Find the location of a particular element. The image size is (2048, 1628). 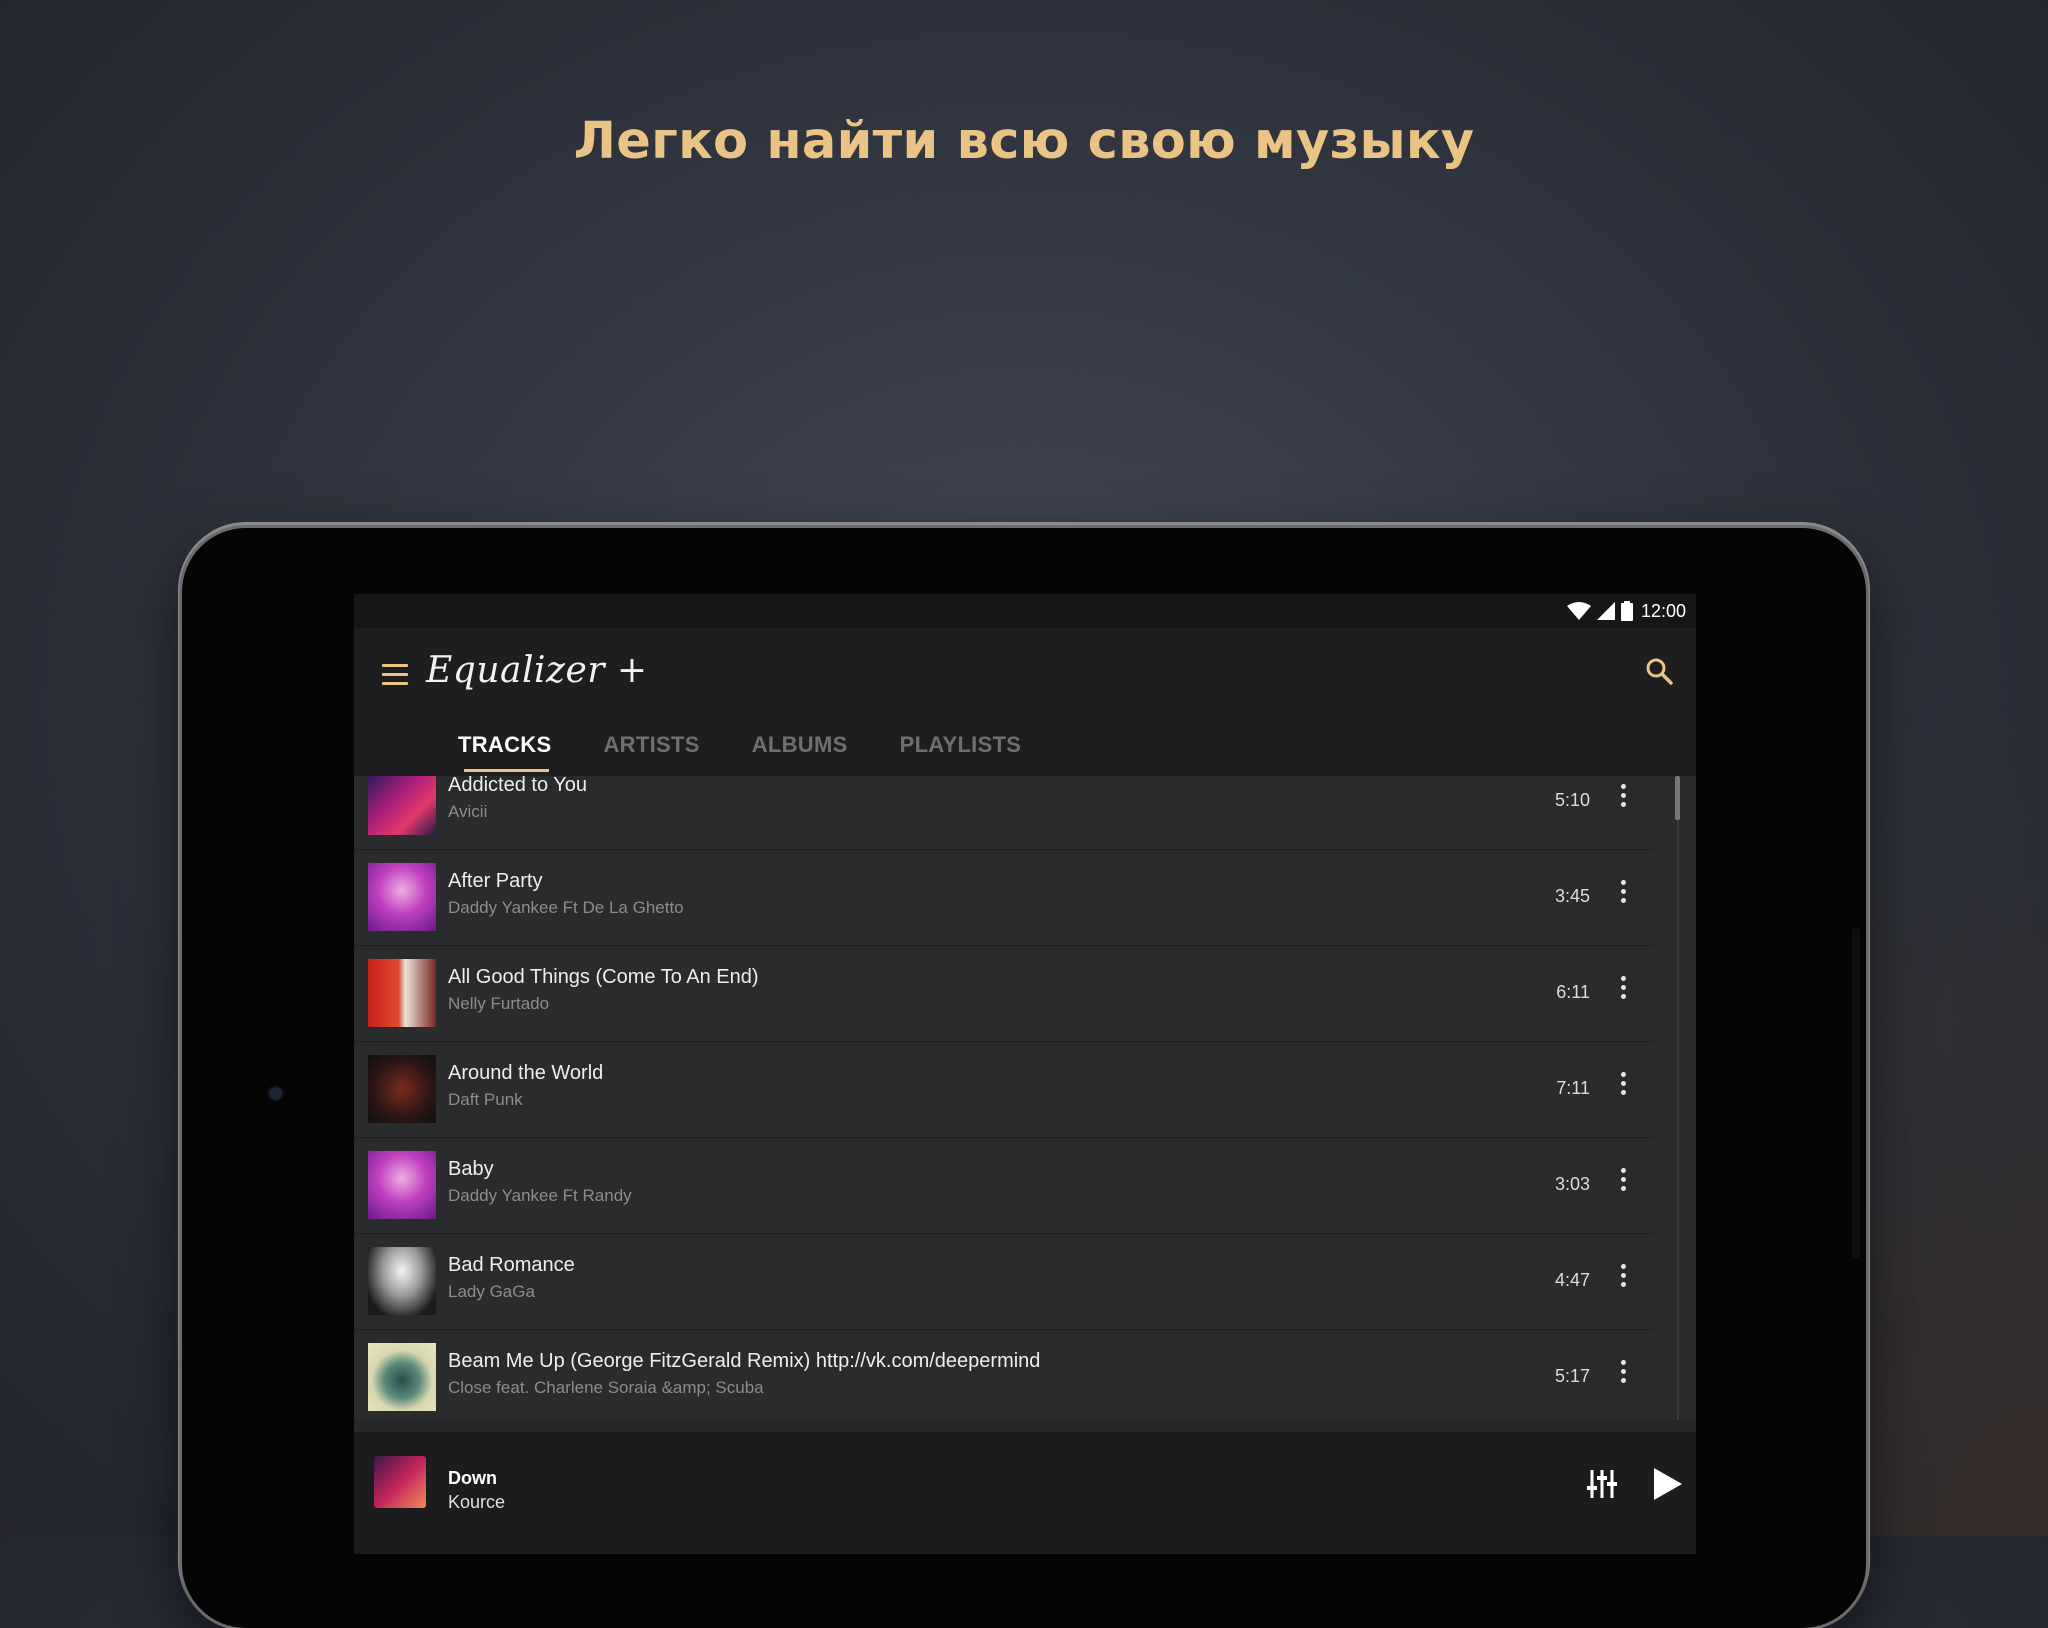

track-duration: 5:17 is located at coordinates (1572, 1376).